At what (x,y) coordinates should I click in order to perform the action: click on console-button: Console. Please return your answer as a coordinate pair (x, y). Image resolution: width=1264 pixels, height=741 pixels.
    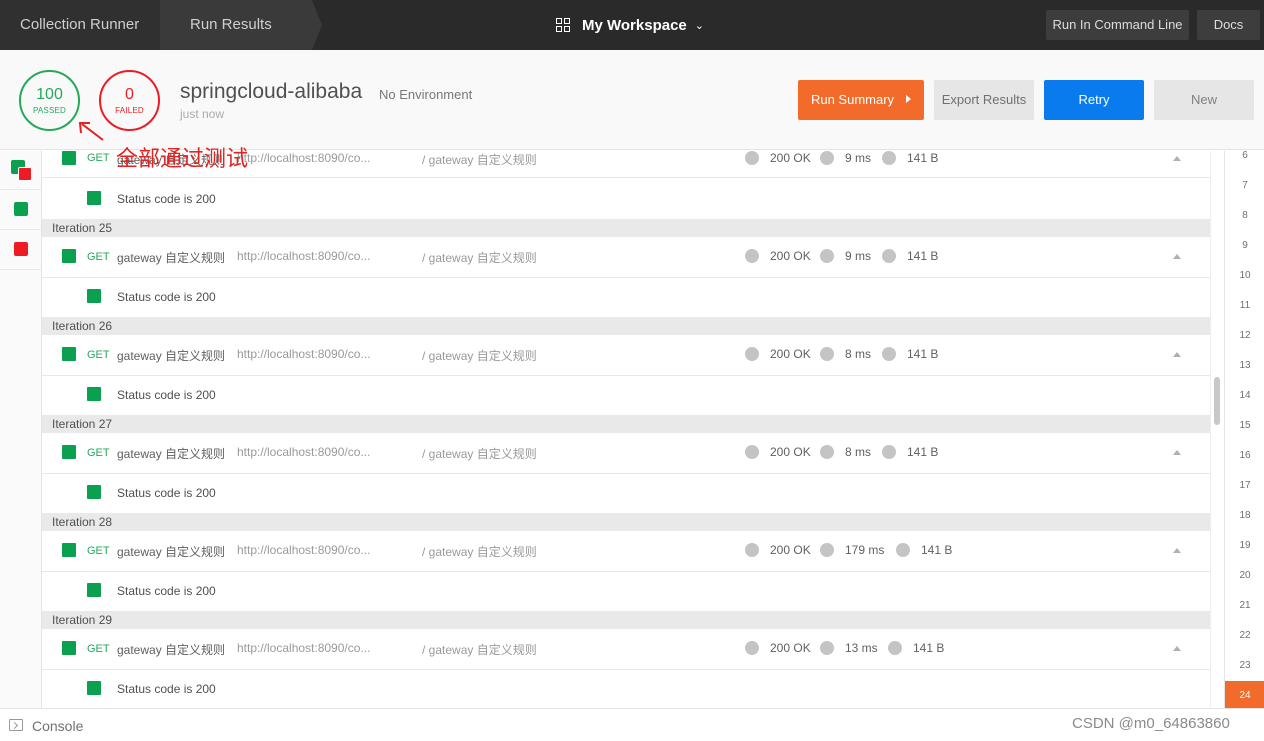
    Looking at the image, I should click on (57, 726).